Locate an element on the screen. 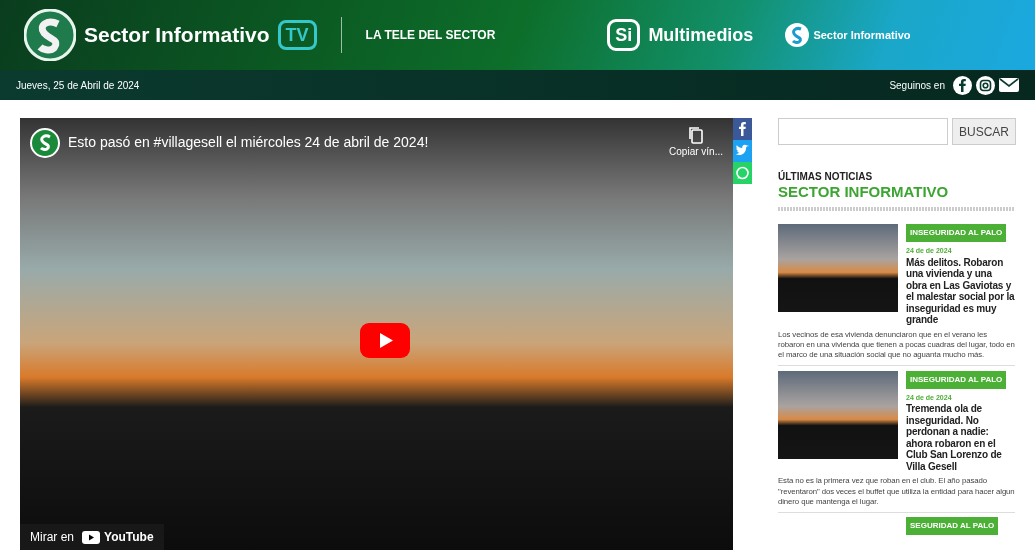 The width and height of the screenshot is (1035, 550). envelope-icon is located at coordinates (1009, 85).